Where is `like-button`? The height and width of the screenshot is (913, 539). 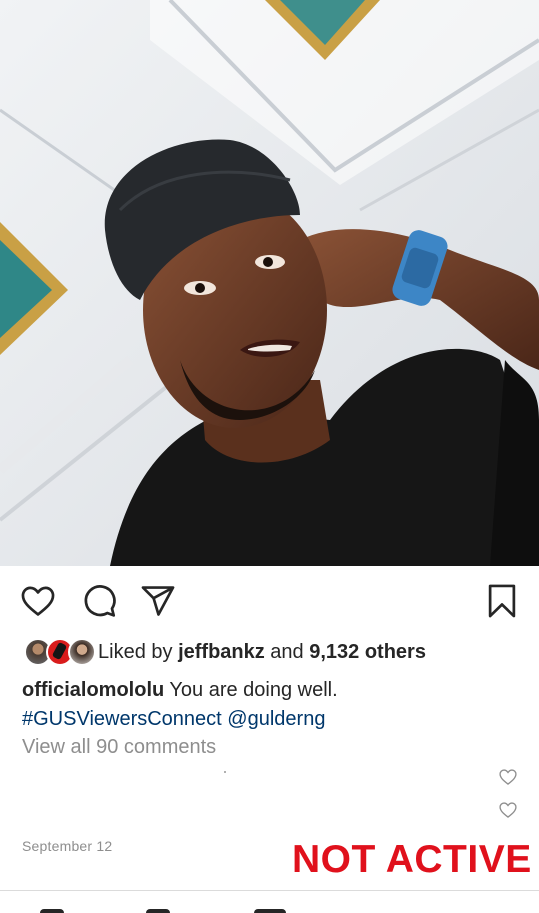
like-button is located at coordinates (38, 601).